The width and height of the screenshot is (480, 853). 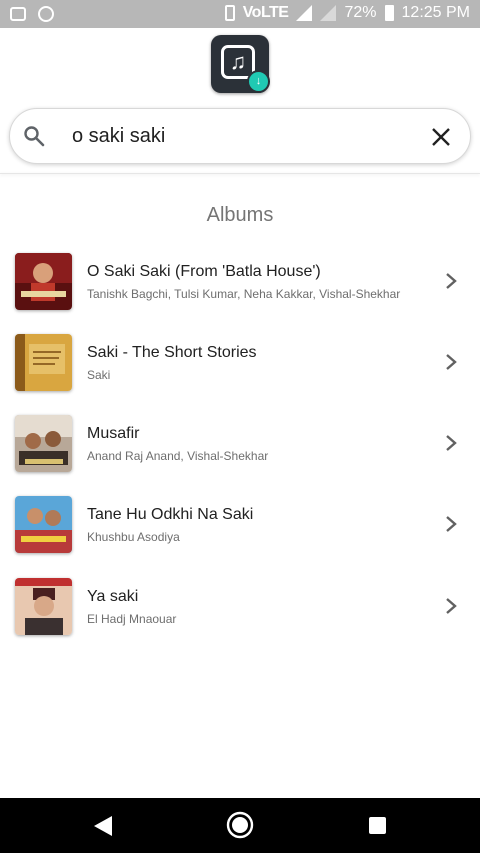 I want to click on battery-icon, so click(x=389, y=13).